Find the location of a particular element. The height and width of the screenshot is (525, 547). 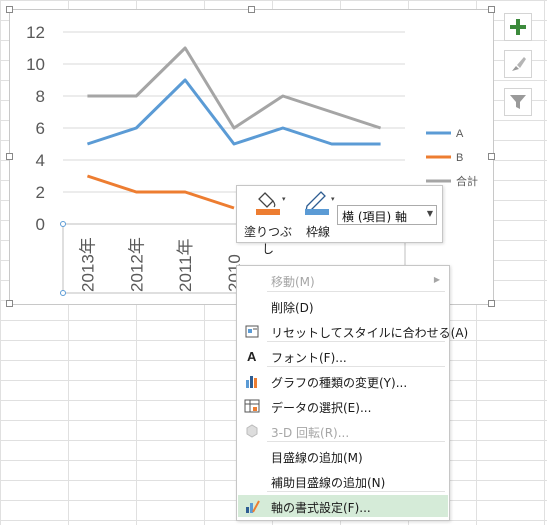

x-tick-label: 2011年 is located at coordinates (185, 265).